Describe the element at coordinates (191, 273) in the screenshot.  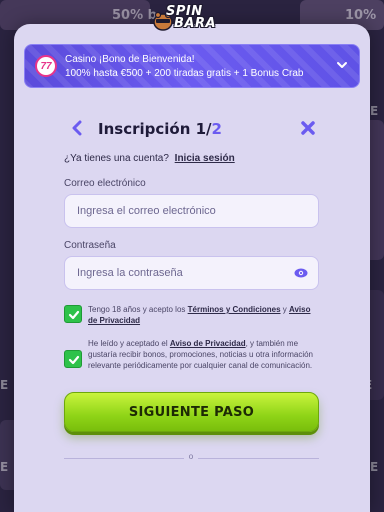
I see `password-field: Ingresa la contraseña` at that location.